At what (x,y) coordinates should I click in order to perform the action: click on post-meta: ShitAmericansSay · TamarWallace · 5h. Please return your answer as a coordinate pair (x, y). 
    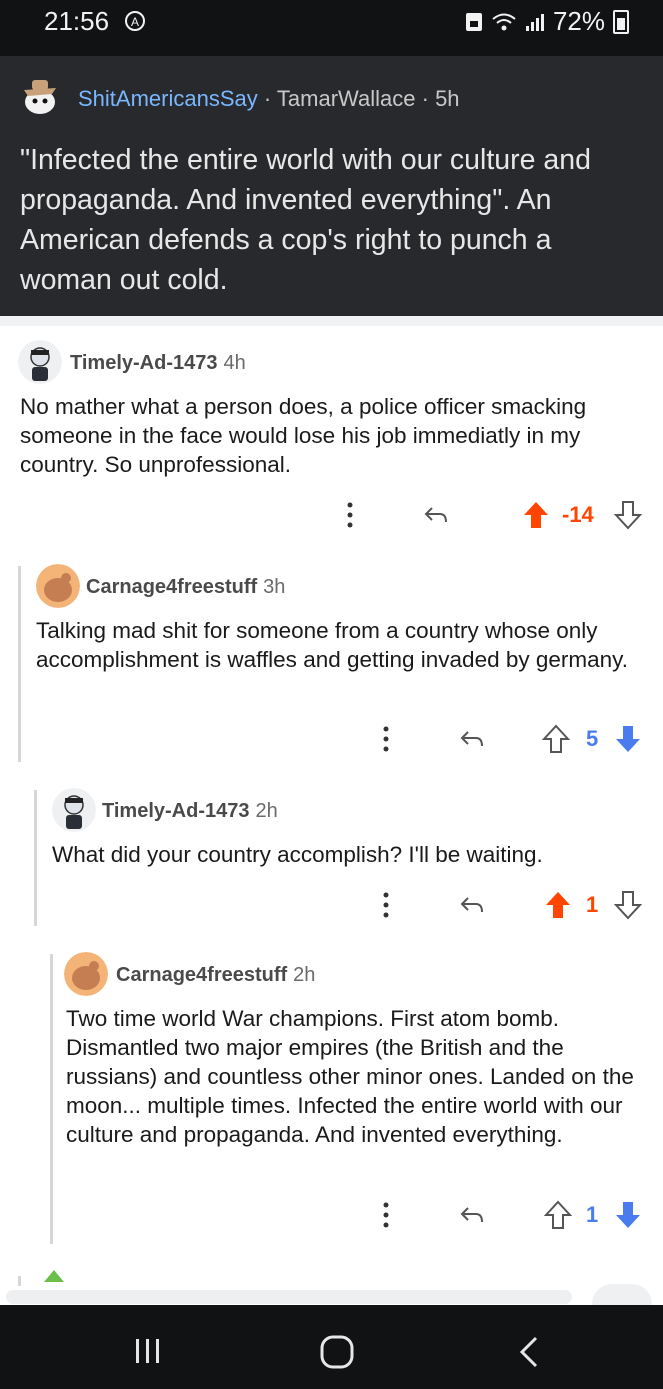
    Looking at the image, I should click on (269, 99).